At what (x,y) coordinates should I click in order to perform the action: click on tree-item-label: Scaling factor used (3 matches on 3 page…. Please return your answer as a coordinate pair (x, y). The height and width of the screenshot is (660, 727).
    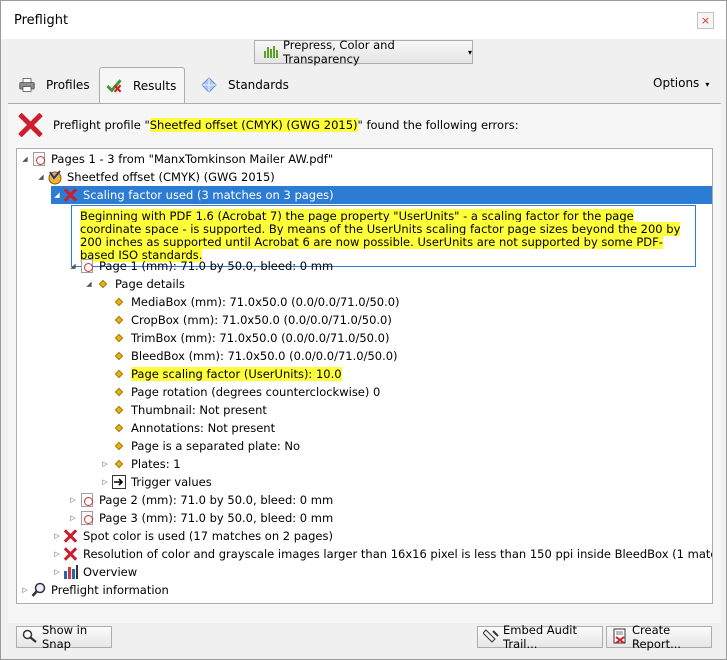
    Looking at the image, I should click on (208, 195).